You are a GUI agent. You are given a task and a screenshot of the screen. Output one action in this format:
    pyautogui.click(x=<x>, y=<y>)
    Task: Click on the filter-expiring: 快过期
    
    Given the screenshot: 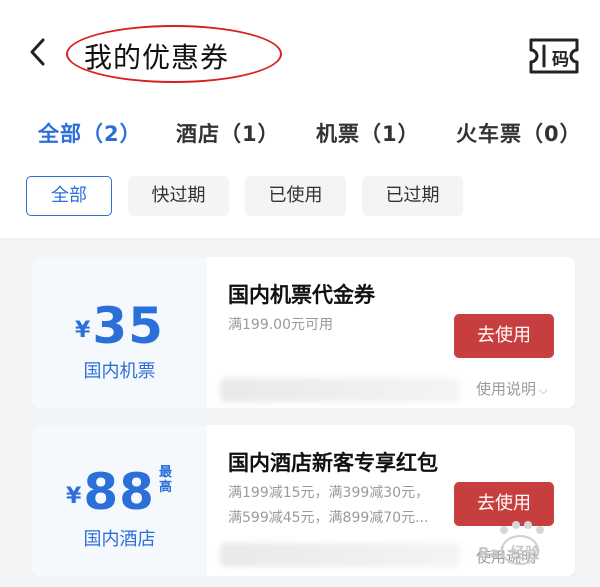 What is the action you would take?
    pyautogui.click(x=178, y=196)
    